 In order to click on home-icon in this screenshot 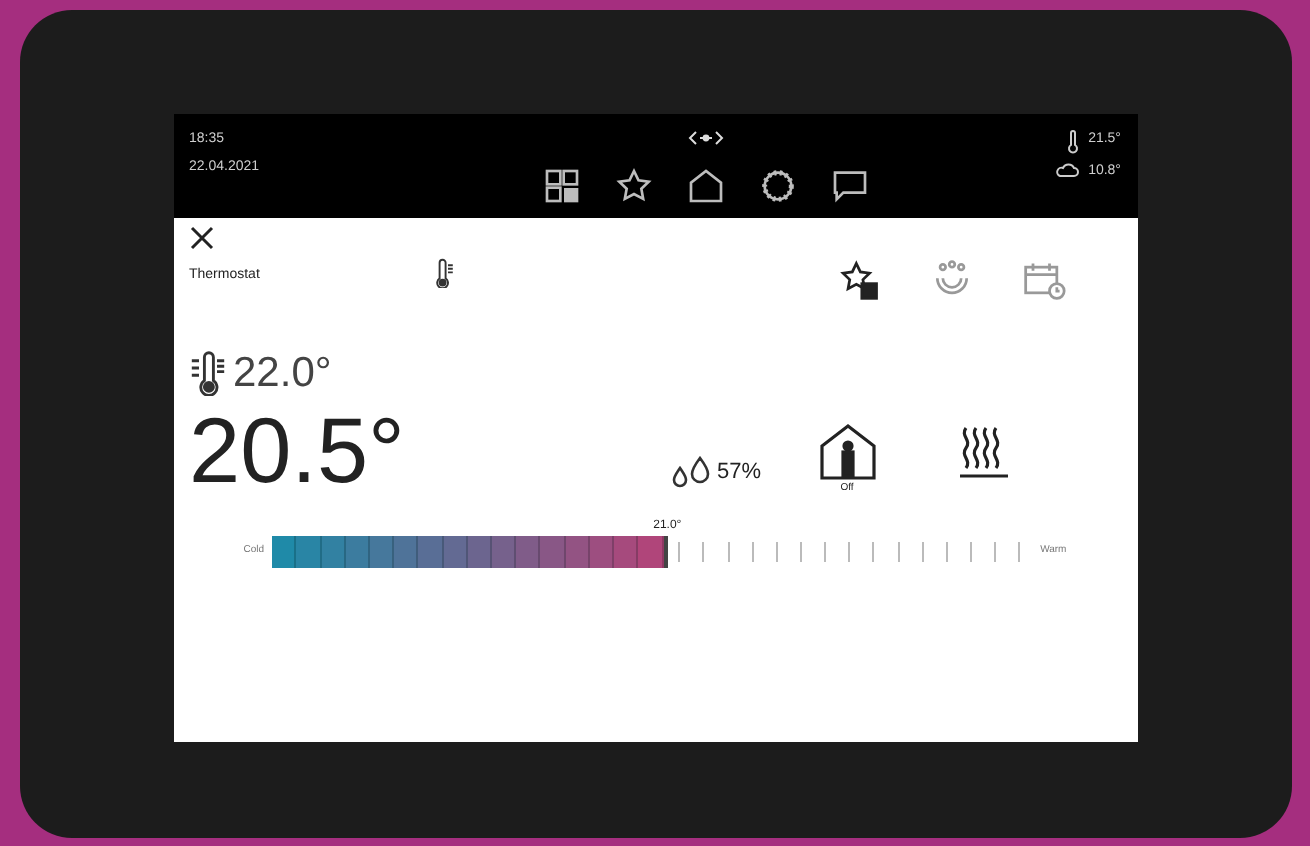, I will do `click(705, 185)`.